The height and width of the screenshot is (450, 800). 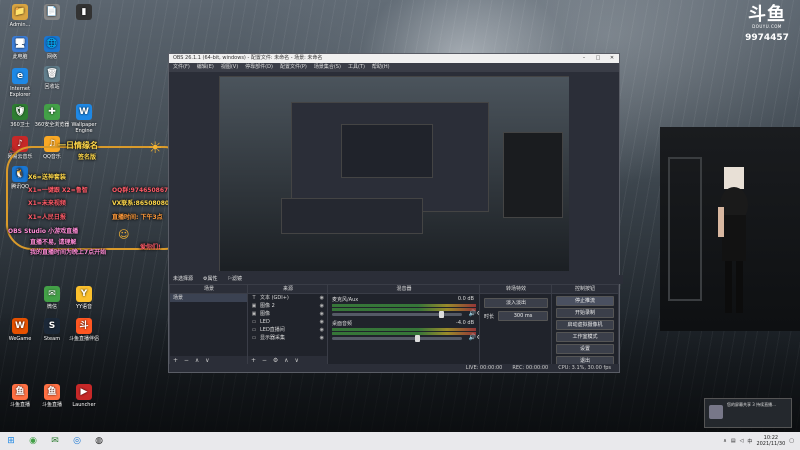 I want to click on desktop-icon: 📄, so click(x=52, y=13).